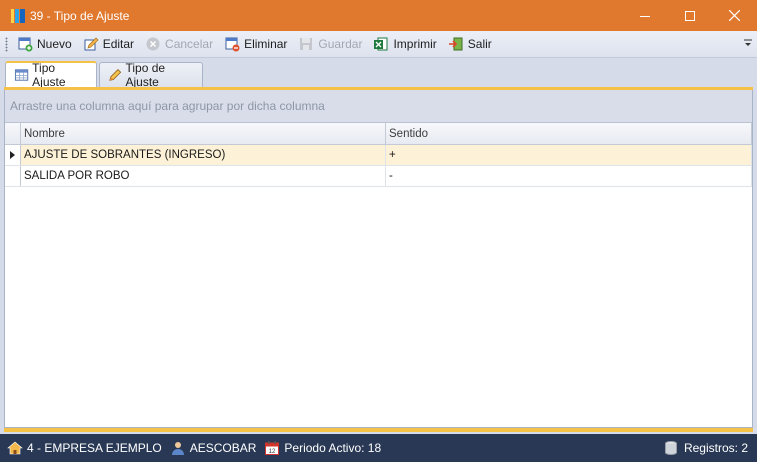 The width and height of the screenshot is (757, 462). Describe the element at coordinates (670, 448) in the screenshot. I see `database-icon` at that location.